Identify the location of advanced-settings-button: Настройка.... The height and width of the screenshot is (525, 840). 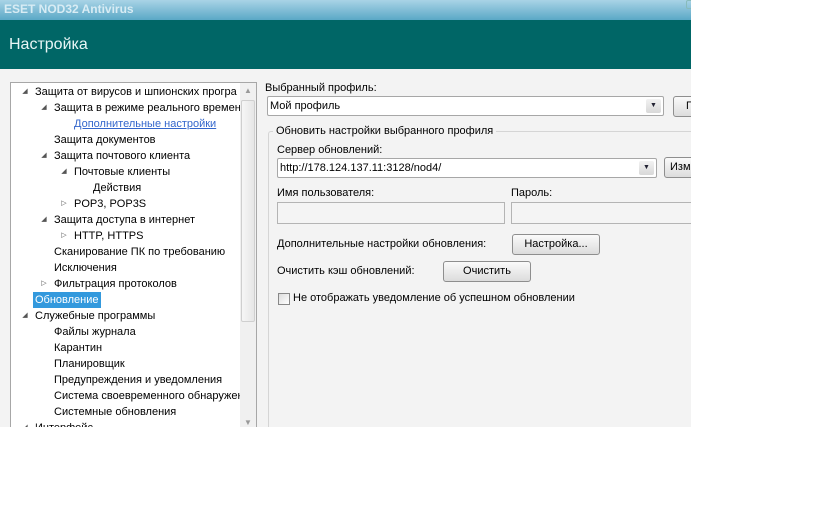
(556, 244).